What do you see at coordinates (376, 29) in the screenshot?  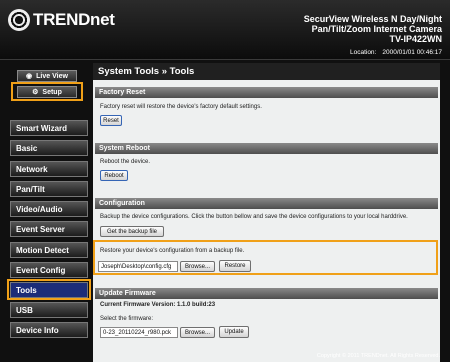 I see `product-line-2: Pan/Tilt/Zoom Internet Camera` at bounding box center [376, 29].